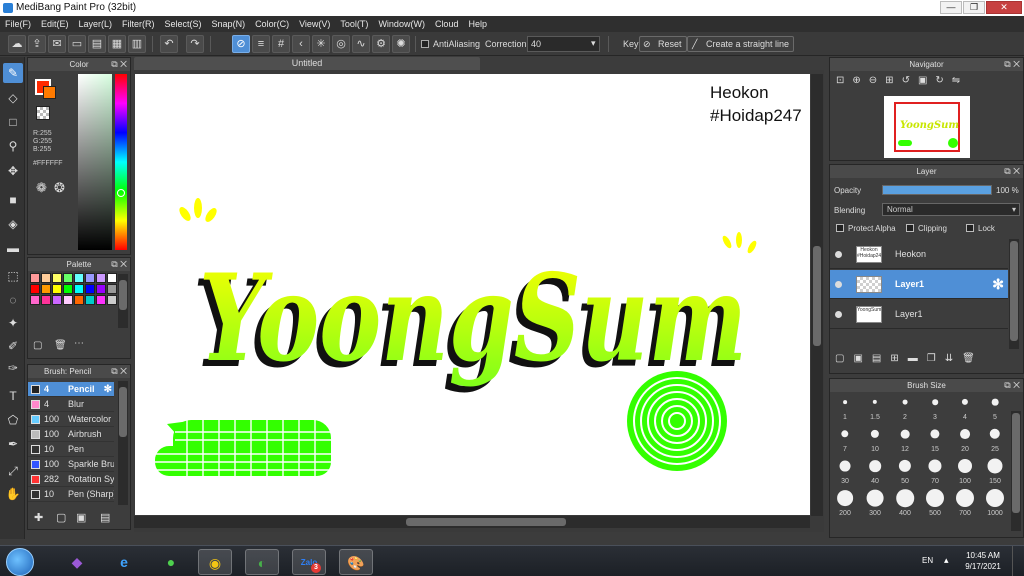  What do you see at coordinates (862, 358) in the screenshot?
I see `copy-layer-icon: ▣` at bounding box center [862, 358].